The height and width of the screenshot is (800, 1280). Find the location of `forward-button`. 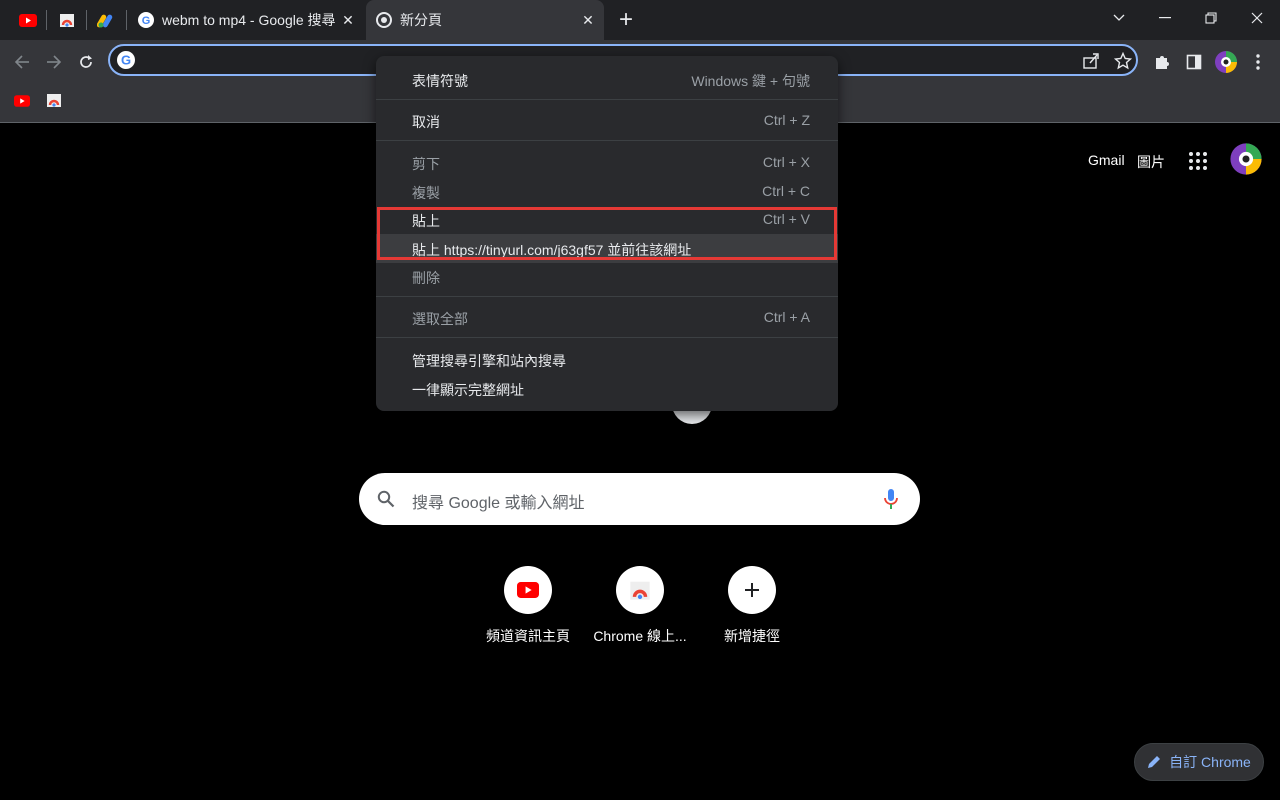

forward-button is located at coordinates (54, 62).